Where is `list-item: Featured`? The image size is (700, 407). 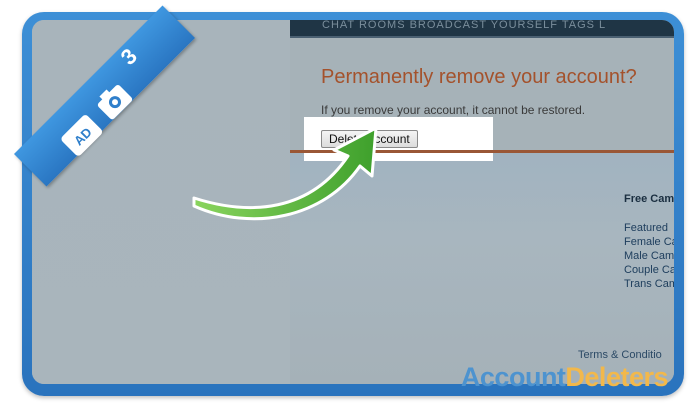 list-item: Featured is located at coordinates (649, 228).